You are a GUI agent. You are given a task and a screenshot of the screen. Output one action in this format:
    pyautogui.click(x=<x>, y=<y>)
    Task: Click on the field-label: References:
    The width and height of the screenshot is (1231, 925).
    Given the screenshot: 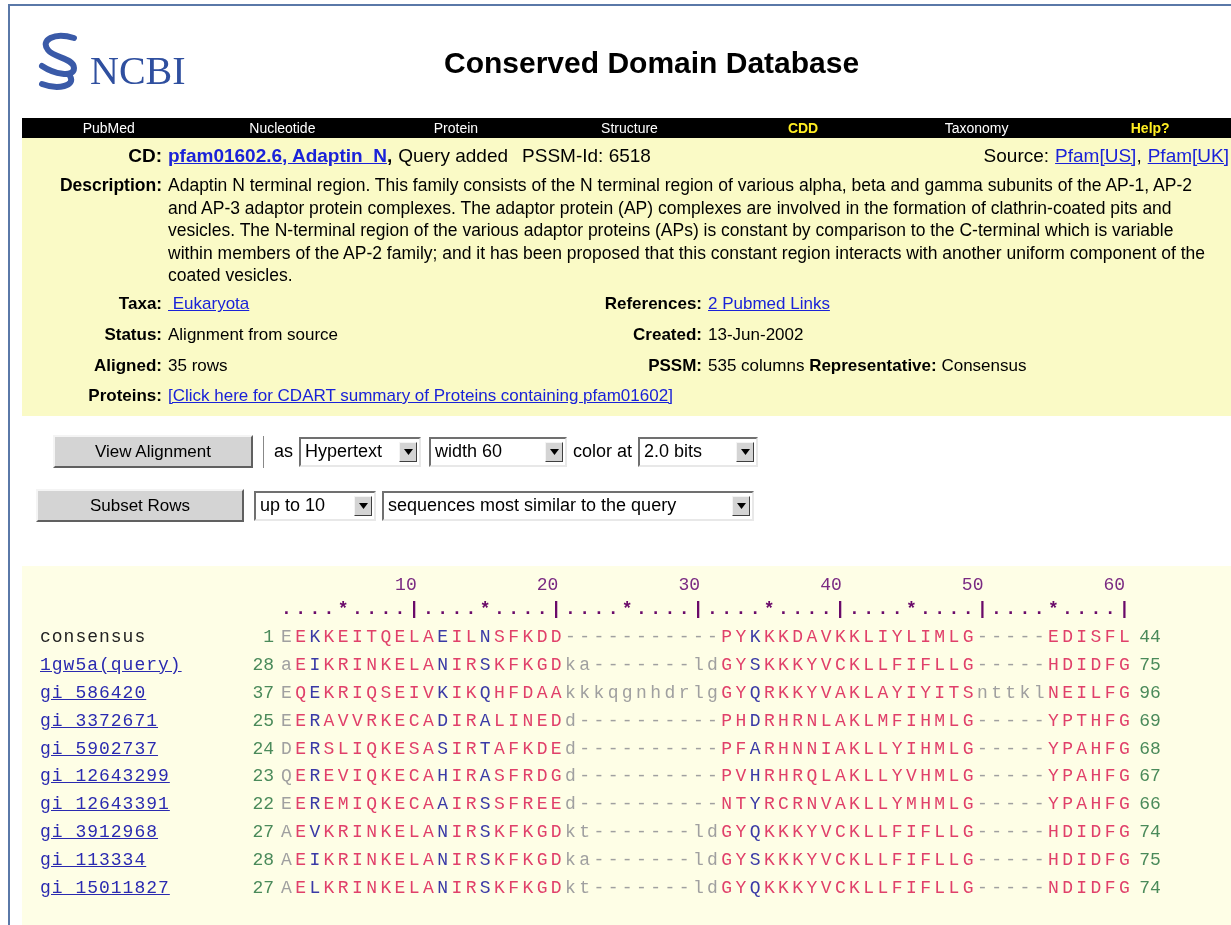 What is the action you would take?
    pyautogui.click(x=653, y=304)
    